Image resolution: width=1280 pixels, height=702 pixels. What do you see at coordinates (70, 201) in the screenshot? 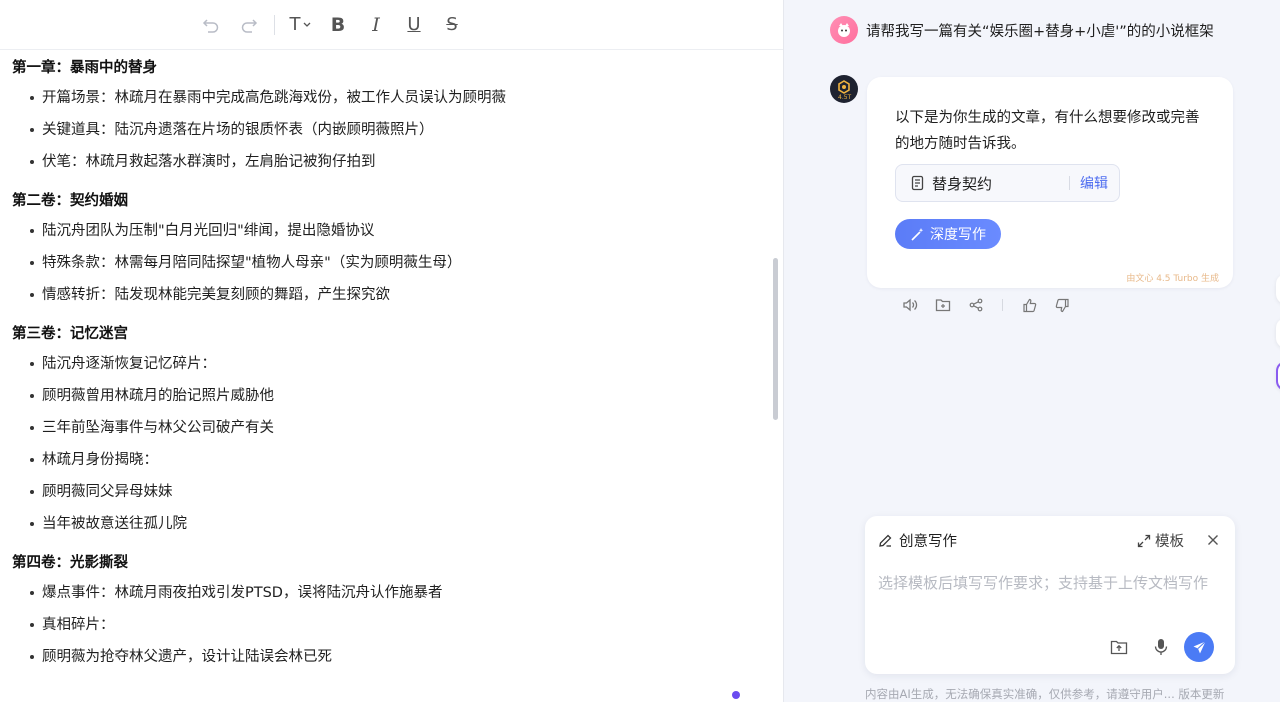
I see `section-heading: 第二卷：契约婚姻` at bounding box center [70, 201].